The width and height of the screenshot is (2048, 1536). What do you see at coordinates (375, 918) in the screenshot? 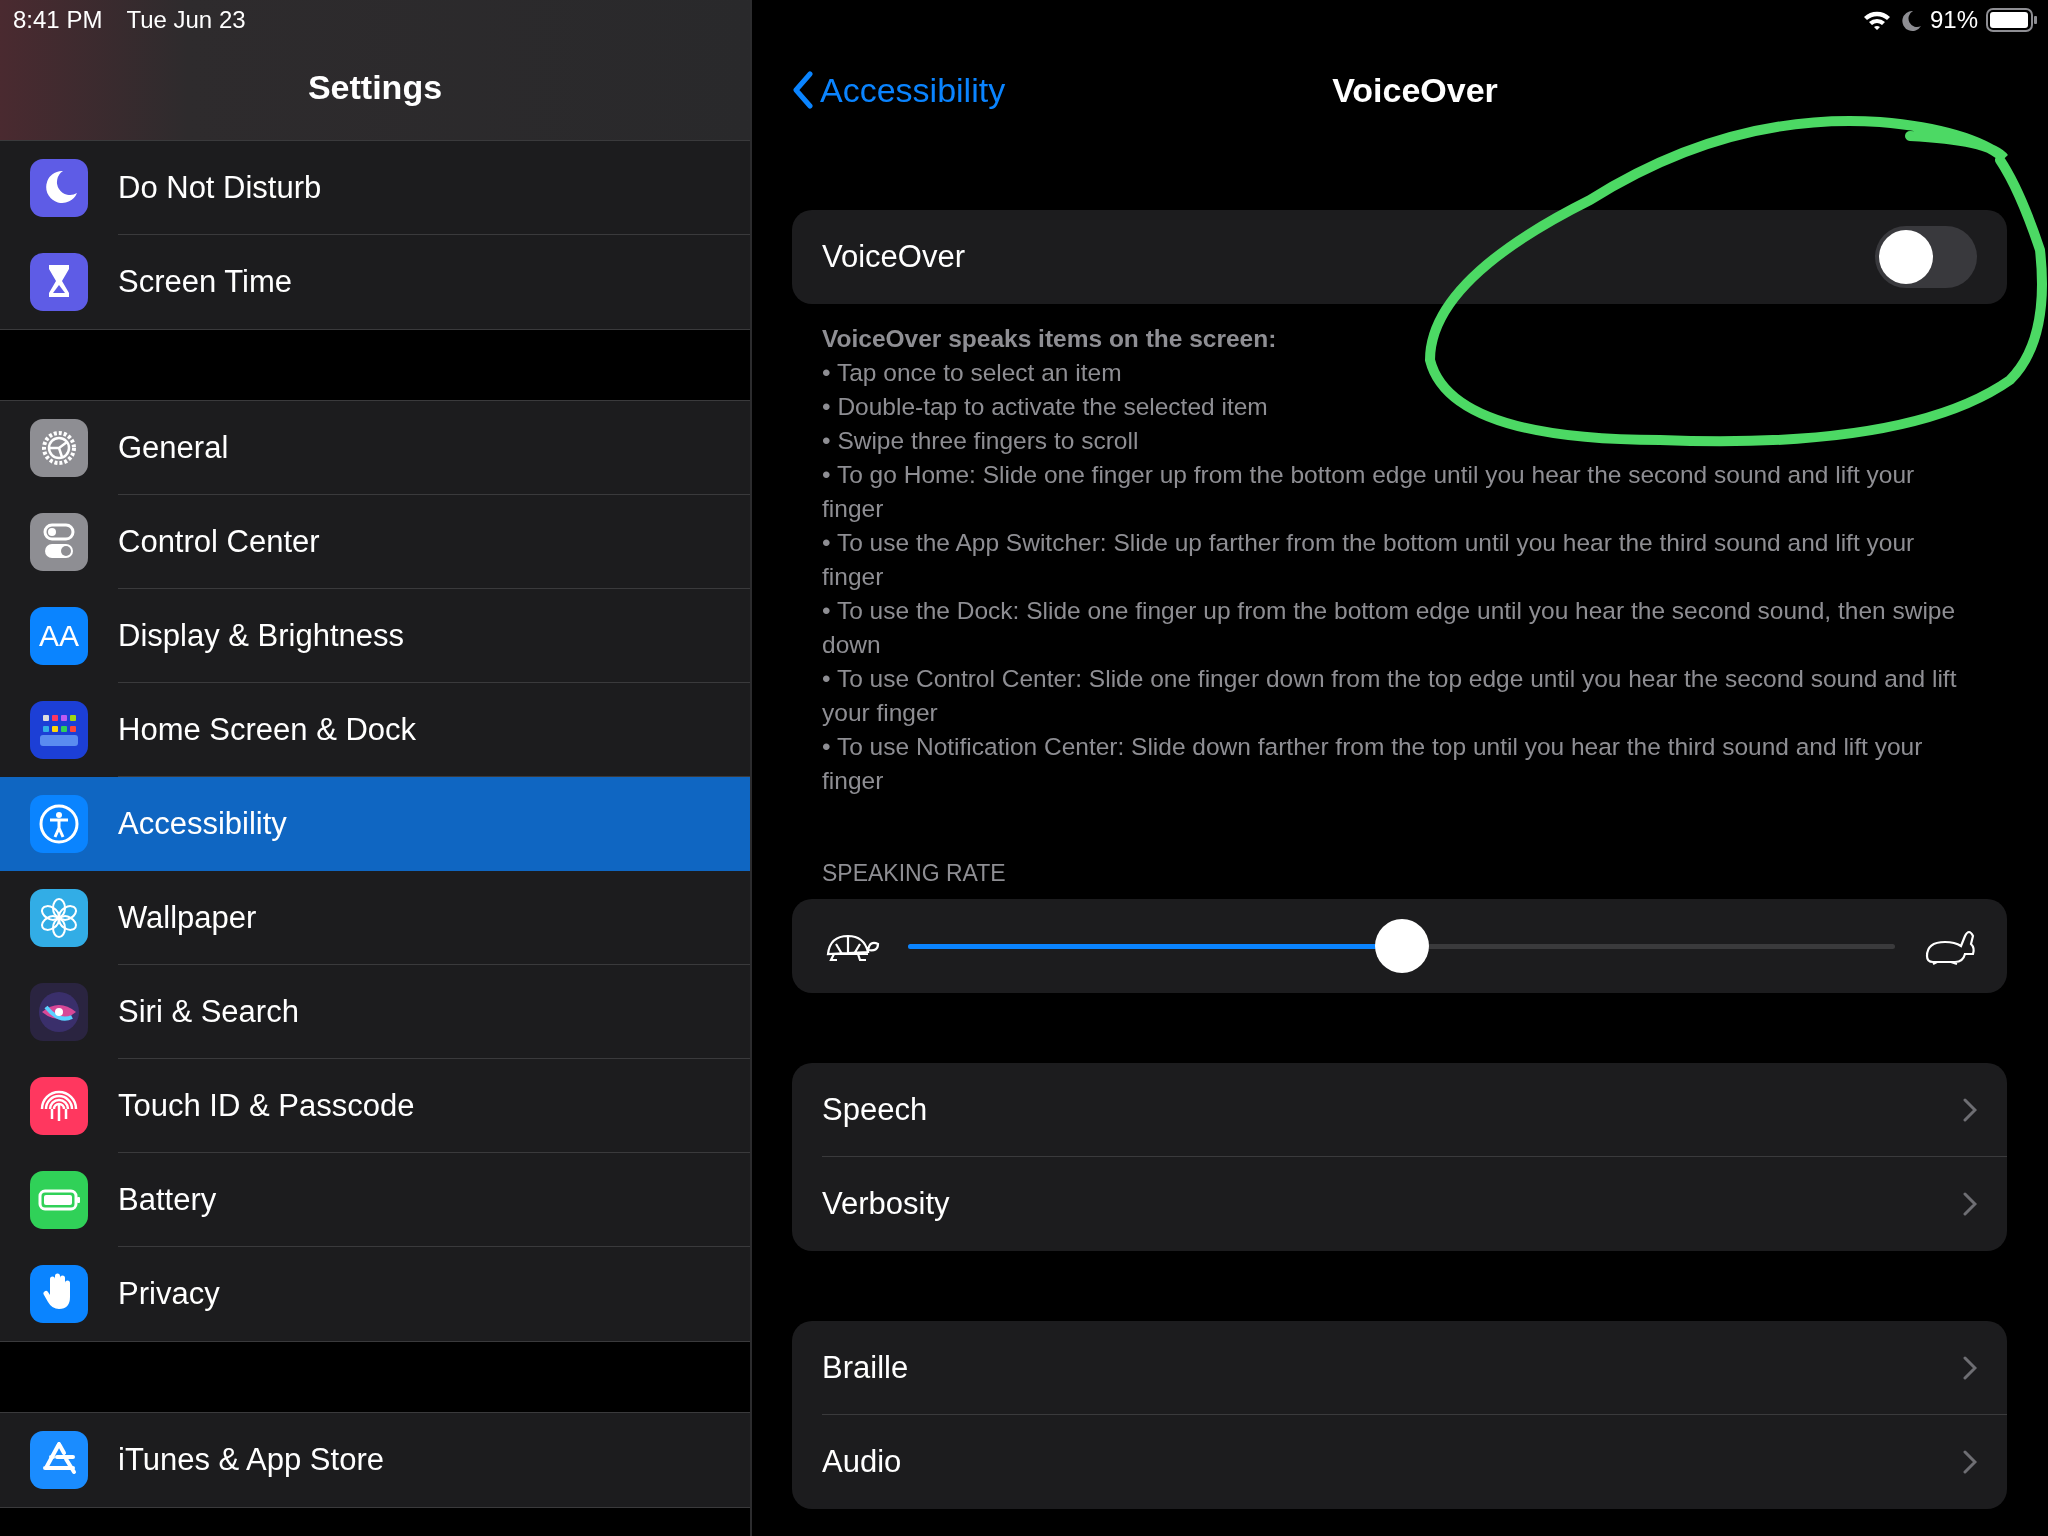
I see `sidebar-item: Wallpaper` at bounding box center [375, 918].